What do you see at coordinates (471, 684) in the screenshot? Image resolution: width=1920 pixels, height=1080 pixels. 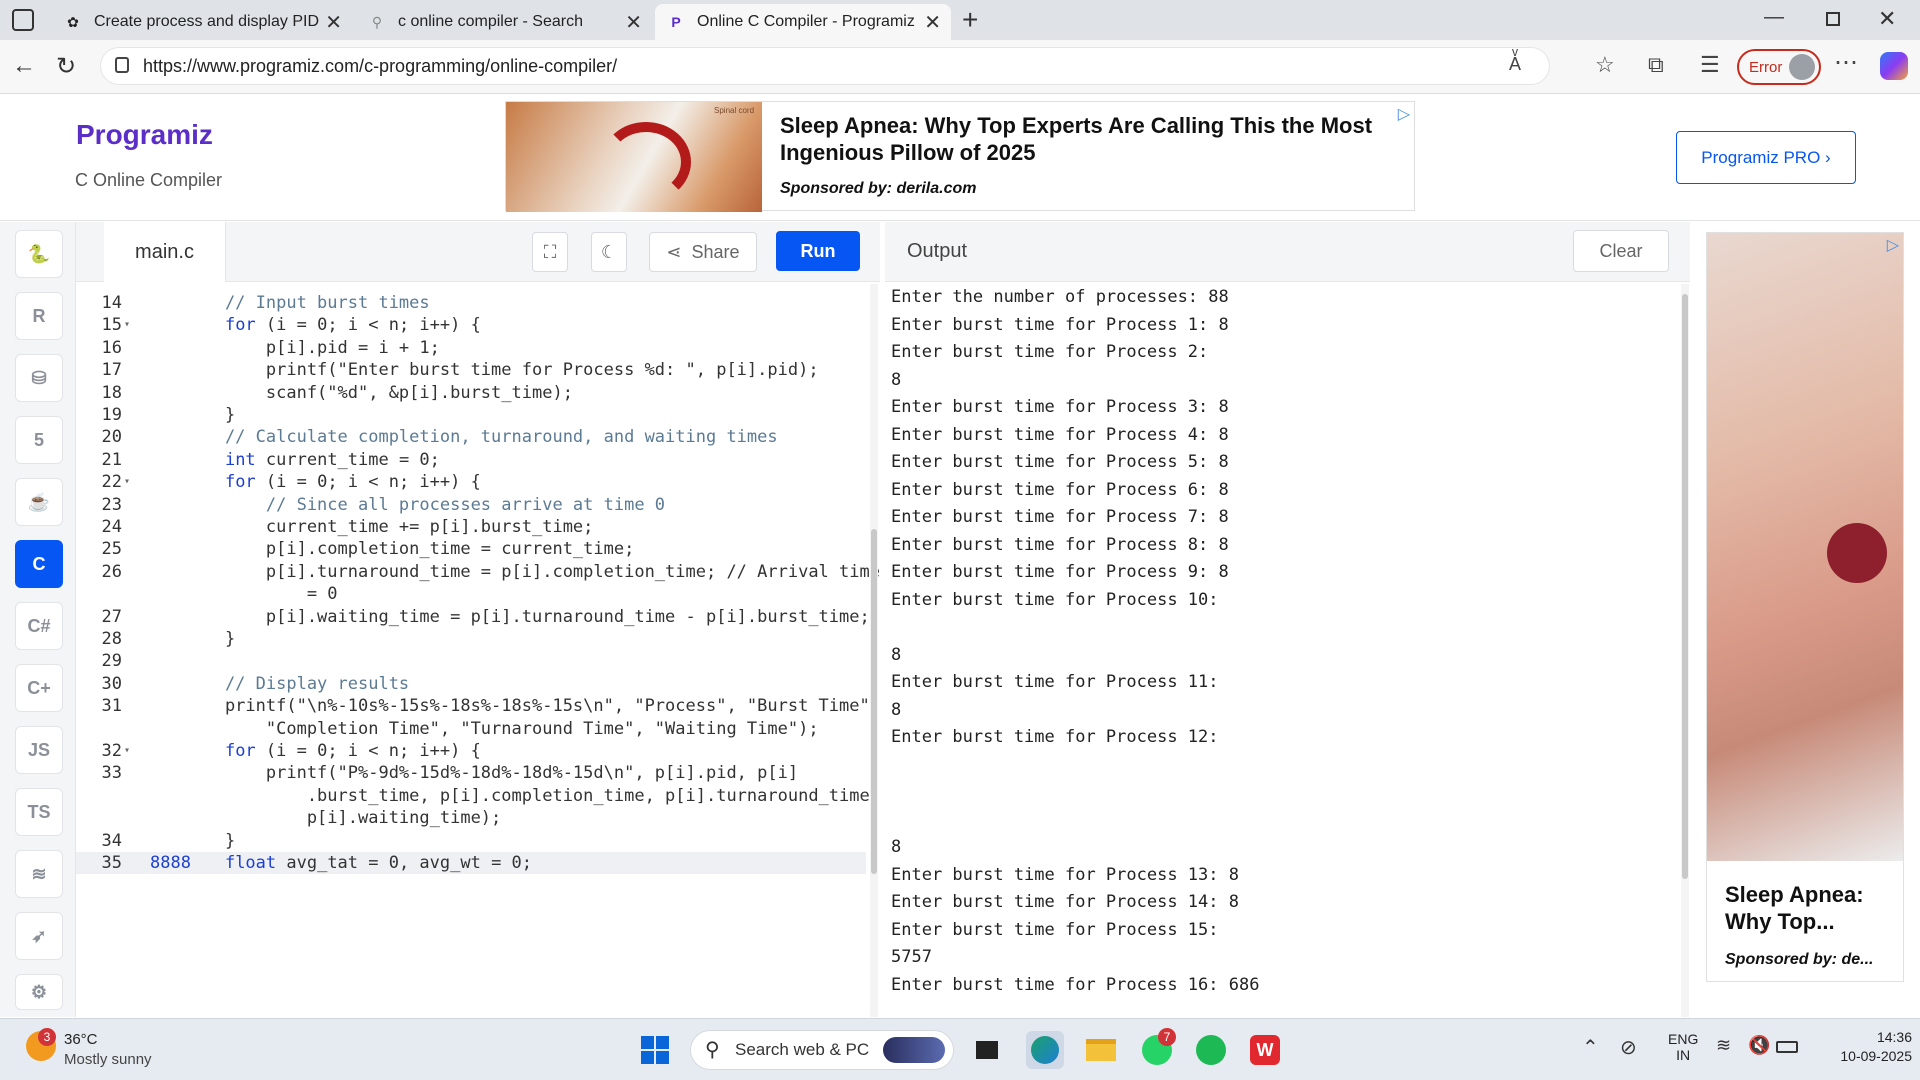 I see `code-line: 30 // Display results` at bounding box center [471, 684].